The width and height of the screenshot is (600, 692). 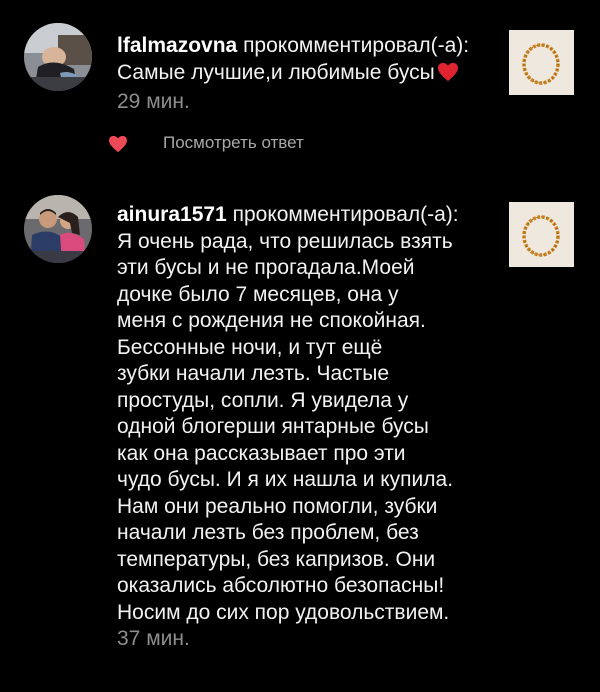 I want to click on timestamp: 29 мин., so click(x=153, y=101).